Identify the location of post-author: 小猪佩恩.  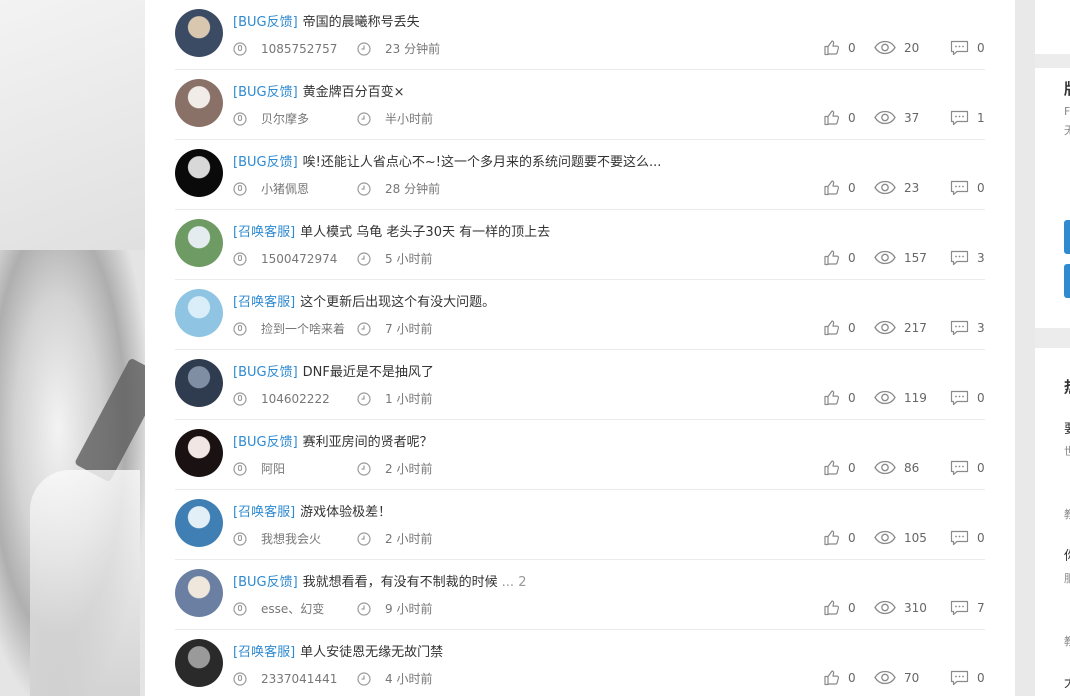
(309, 188).